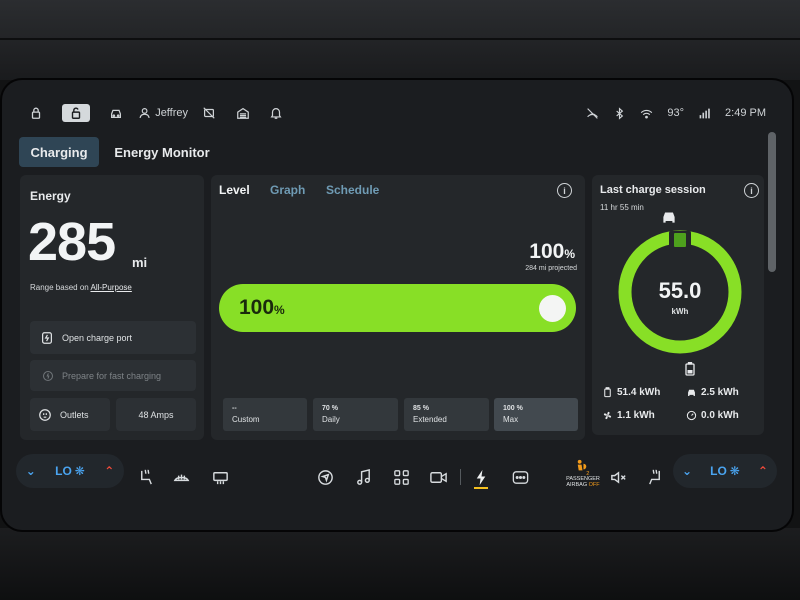  I want to click on tab-energy-monitor-label: Energy Monitor, so click(162, 152).